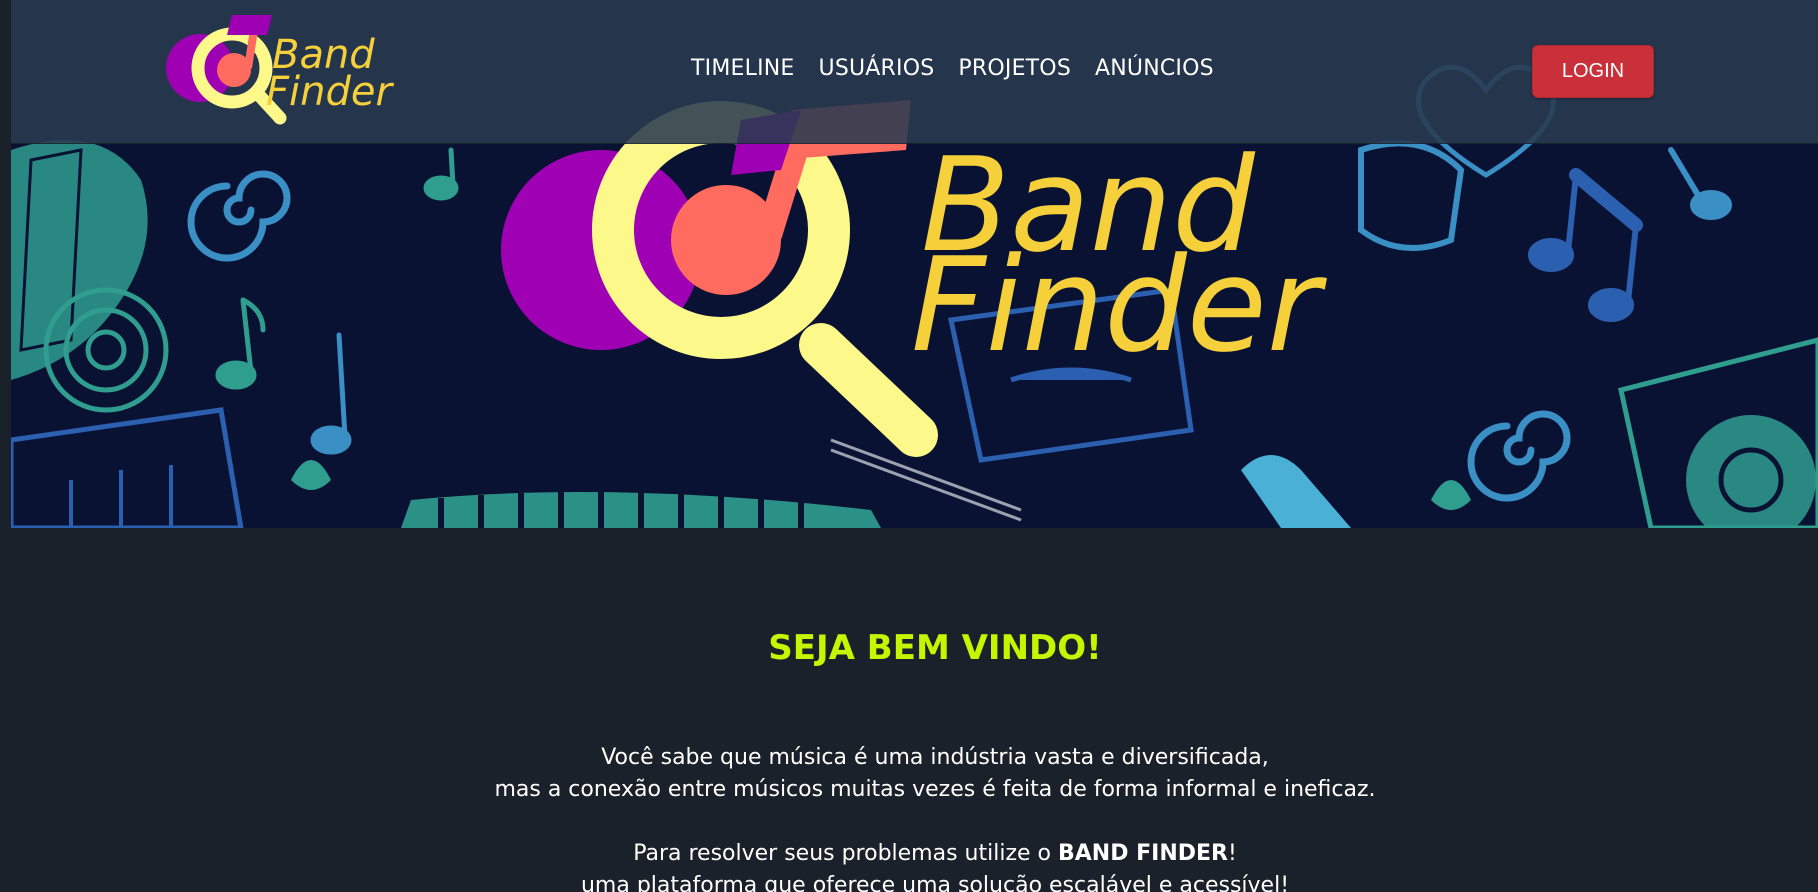 The width and height of the screenshot is (1818, 892). Describe the element at coordinates (1014, 68) in the screenshot. I see `nav-link-projetos: PROJETOS` at that location.